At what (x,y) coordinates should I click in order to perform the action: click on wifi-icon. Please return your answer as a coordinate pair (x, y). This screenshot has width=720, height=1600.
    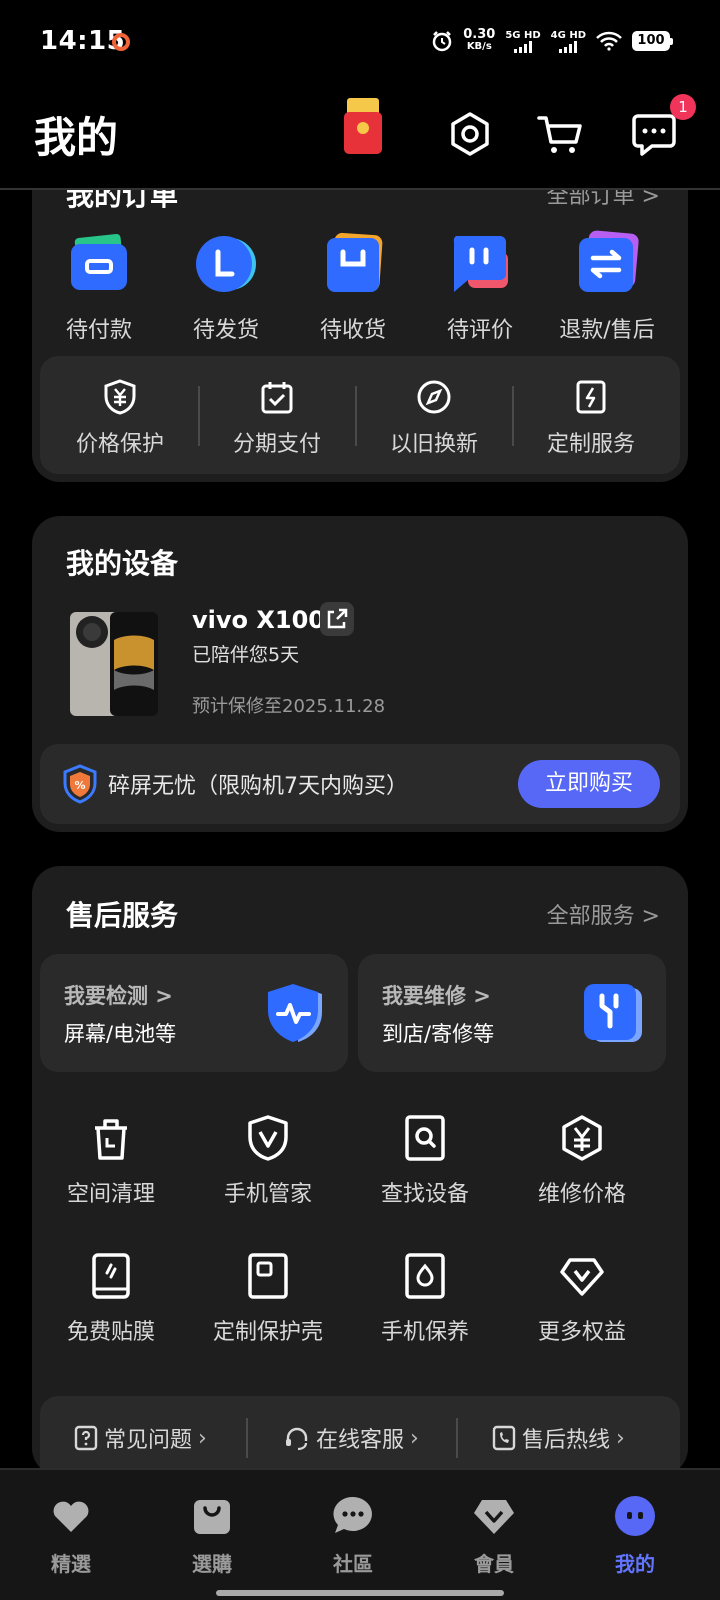
    Looking at the image, I should click on (609, 41).